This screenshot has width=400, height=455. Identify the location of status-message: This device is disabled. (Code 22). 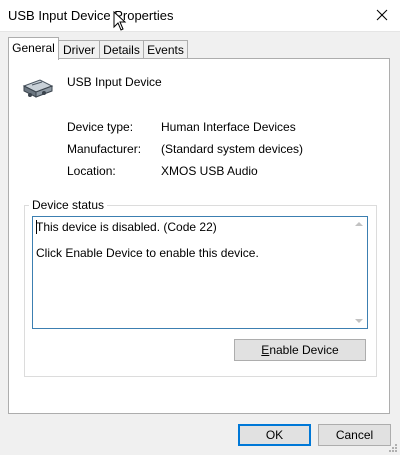
(126, 227).